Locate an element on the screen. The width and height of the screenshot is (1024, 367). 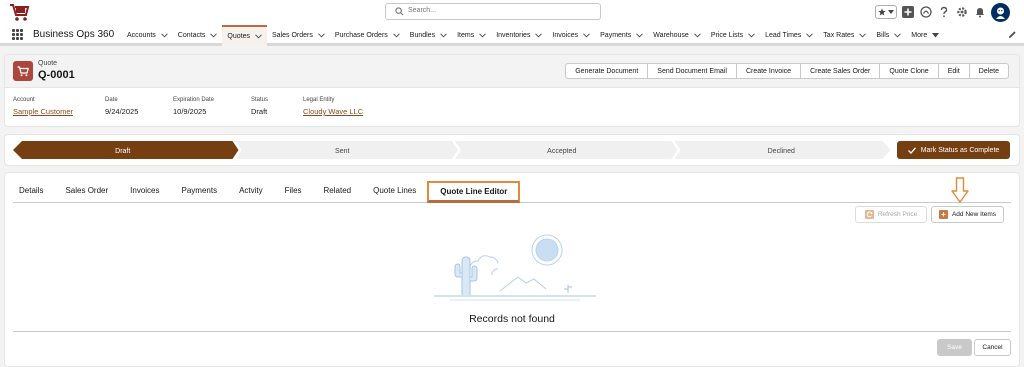
mark-status-label: Mark Status as Complete is located at coordinates (960, 150).